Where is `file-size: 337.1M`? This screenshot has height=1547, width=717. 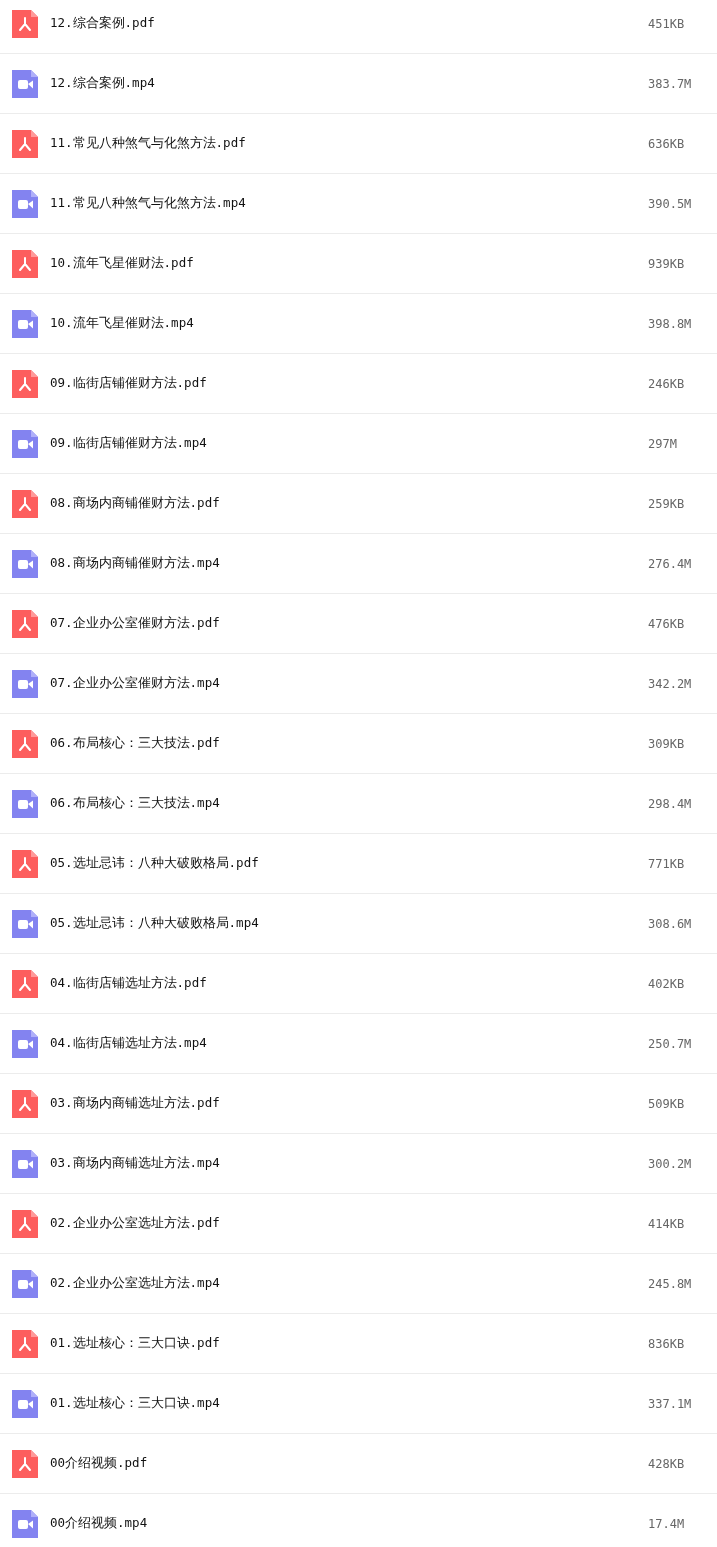 file-size: 337.1M is located at coordinates (670, 1403).